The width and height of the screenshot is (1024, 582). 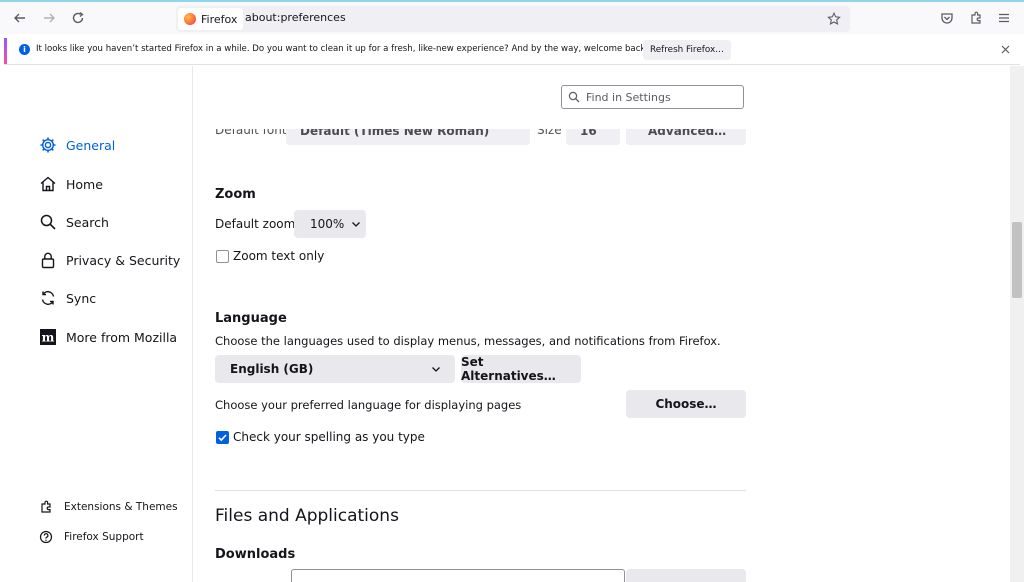 What do you see at coordinates (458, 575) in the screenshot?
I see `download-folder-field` at bounding box center [458, 575].